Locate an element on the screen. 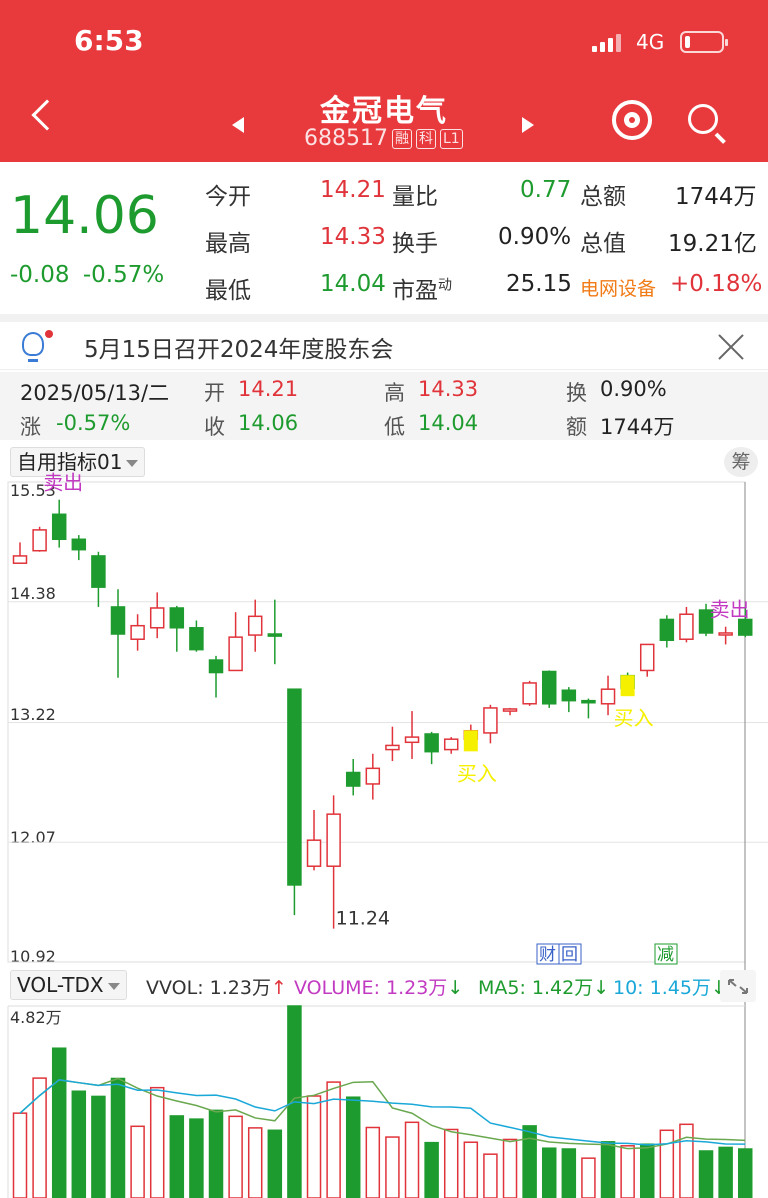 This screenshot has width=768, height=1198. ma5-text: MA5: 1.42万 is located at coordinates (536, 988).